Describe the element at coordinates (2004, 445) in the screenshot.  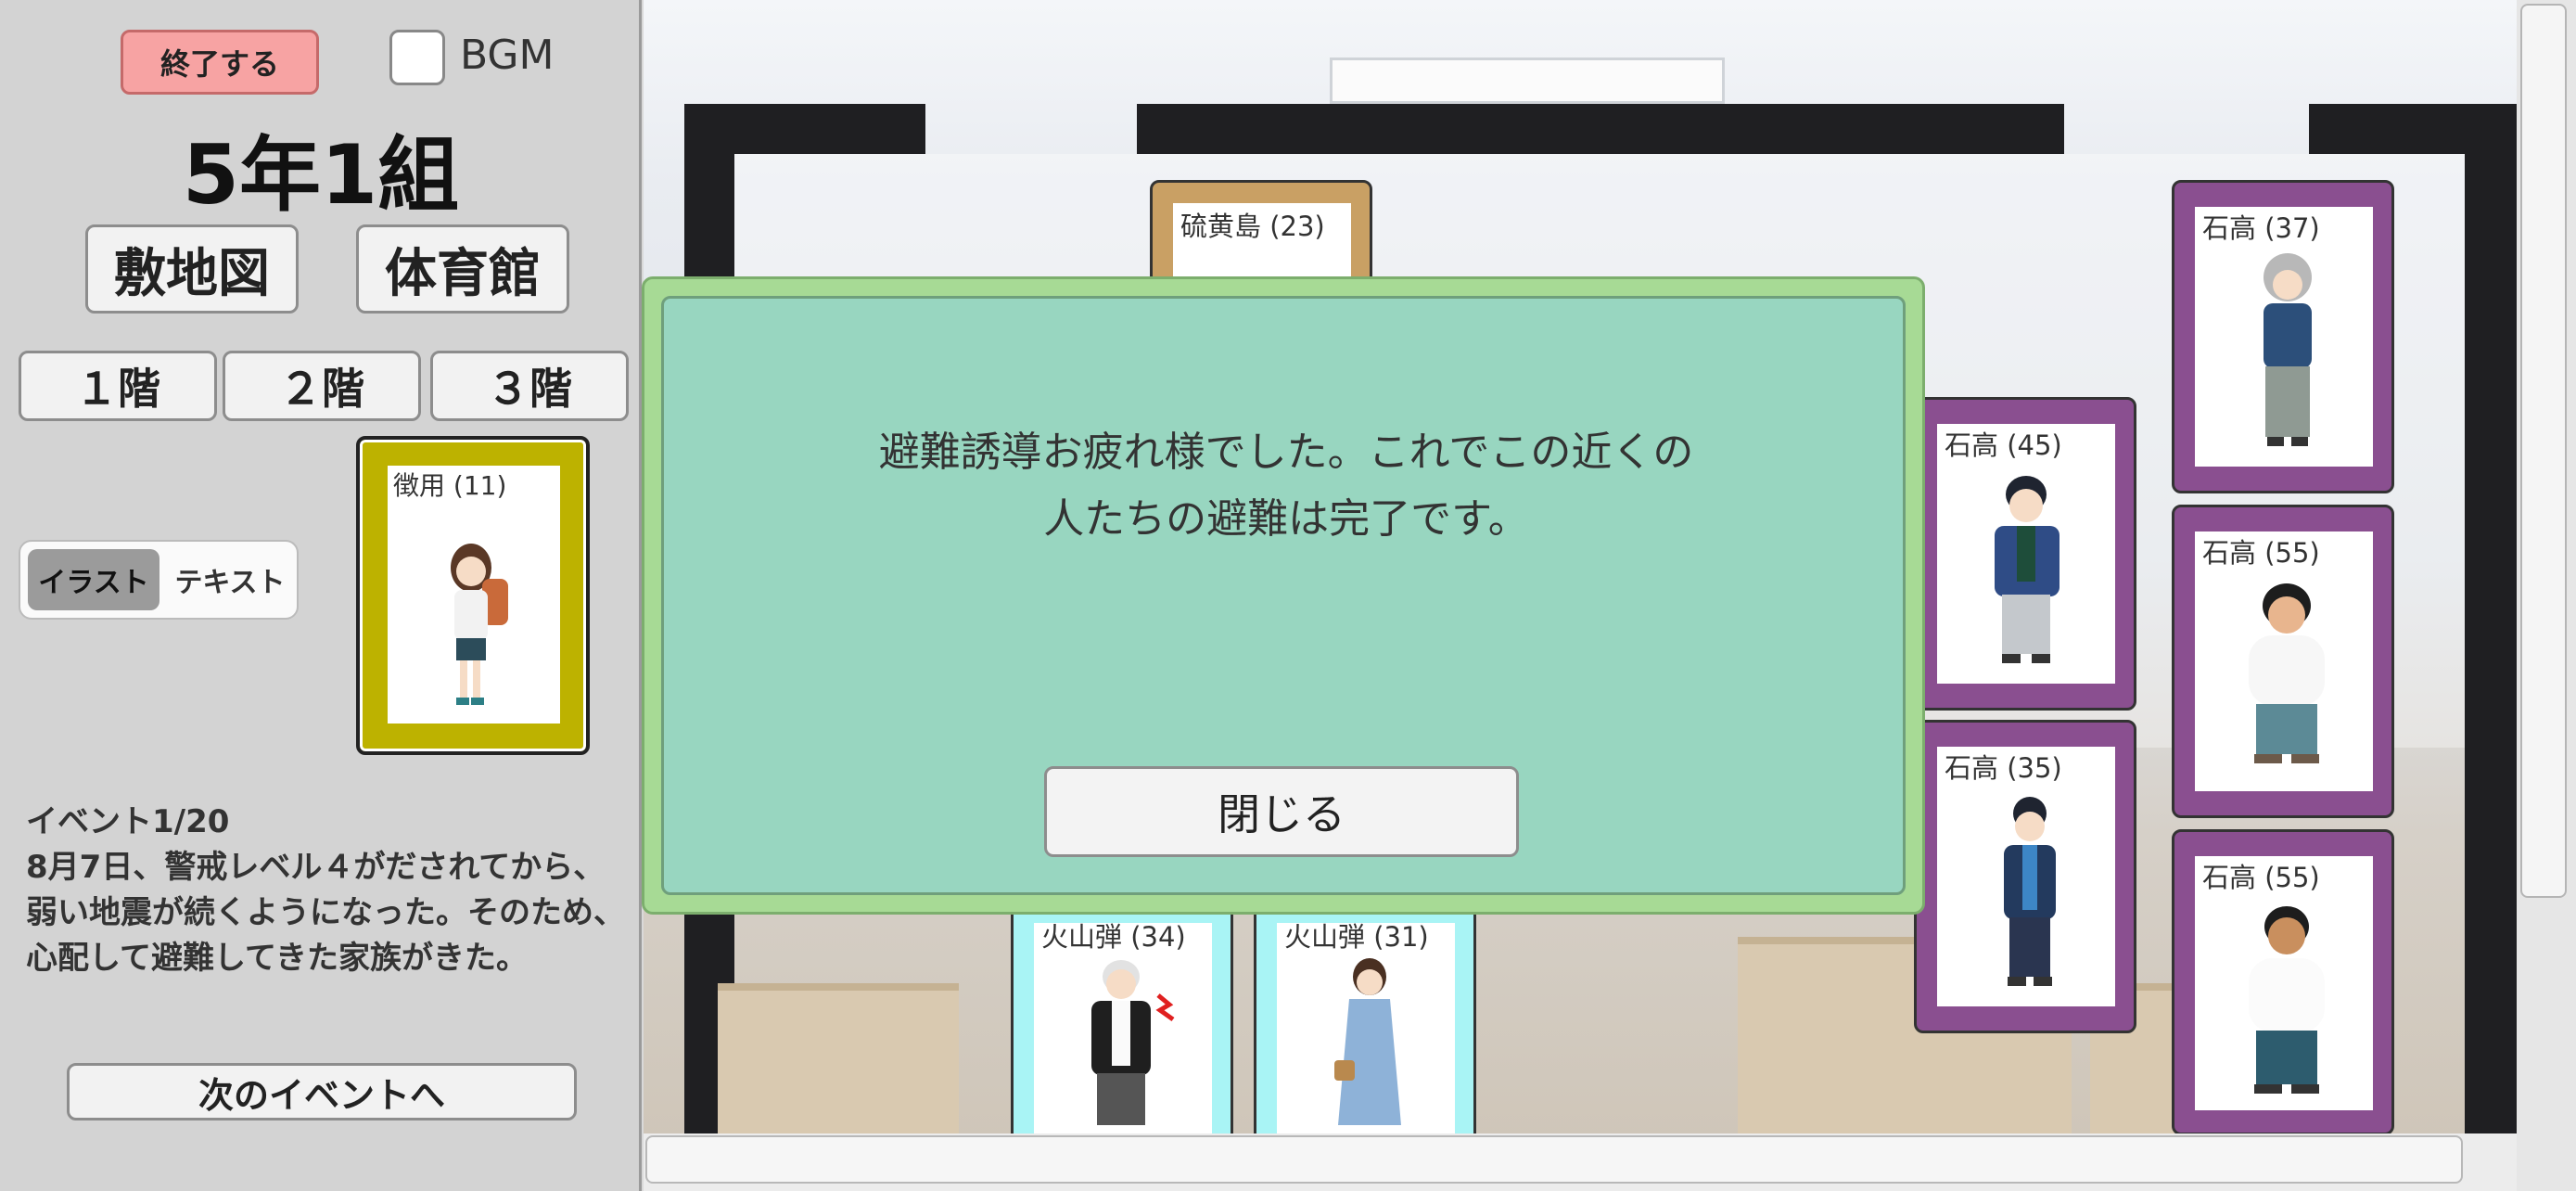
I see `card-name: 石高 (45)` at that location.